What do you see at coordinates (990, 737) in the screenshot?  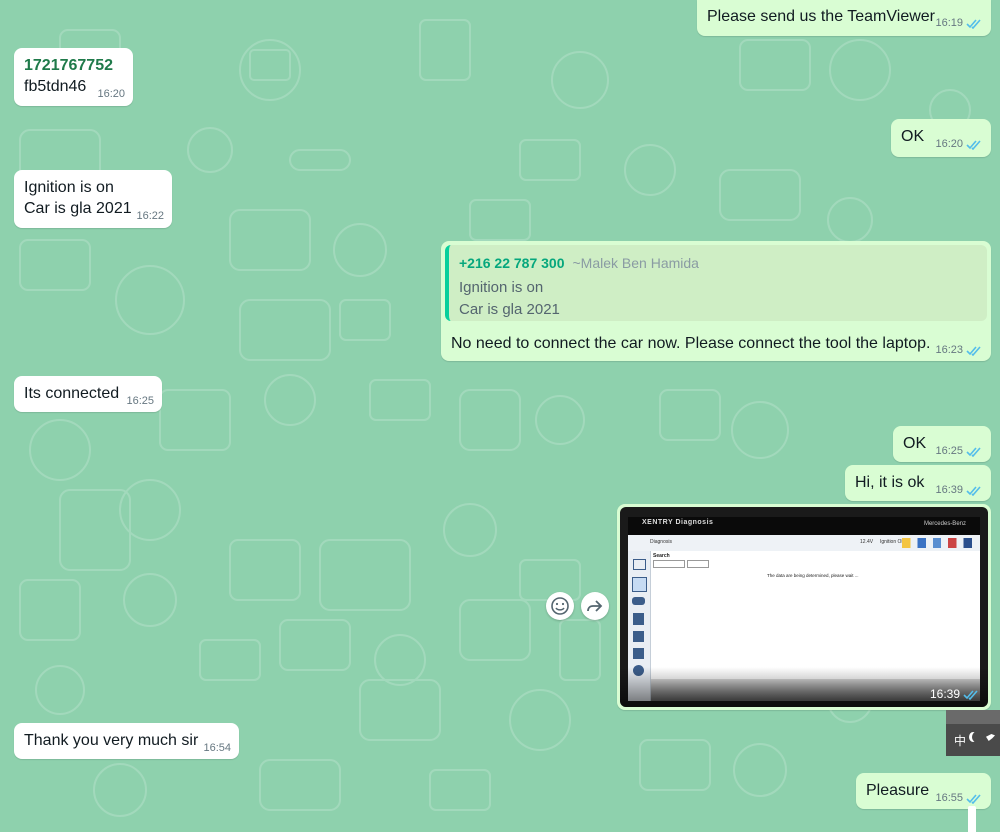 I see `bird-icon` at bounding box center [990, 737].